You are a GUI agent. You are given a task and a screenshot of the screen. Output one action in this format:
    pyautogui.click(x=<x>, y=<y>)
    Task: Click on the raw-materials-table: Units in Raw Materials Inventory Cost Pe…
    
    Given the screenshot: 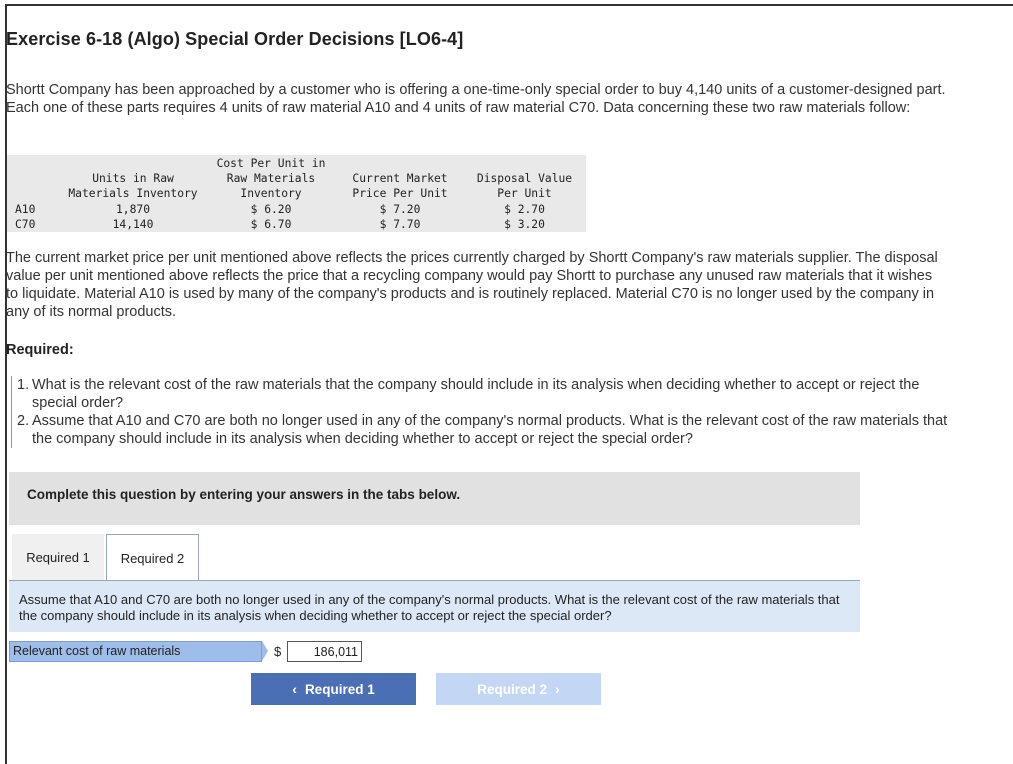 What is the action you would take?
    pyautogui.click(x=296, y=193)
    